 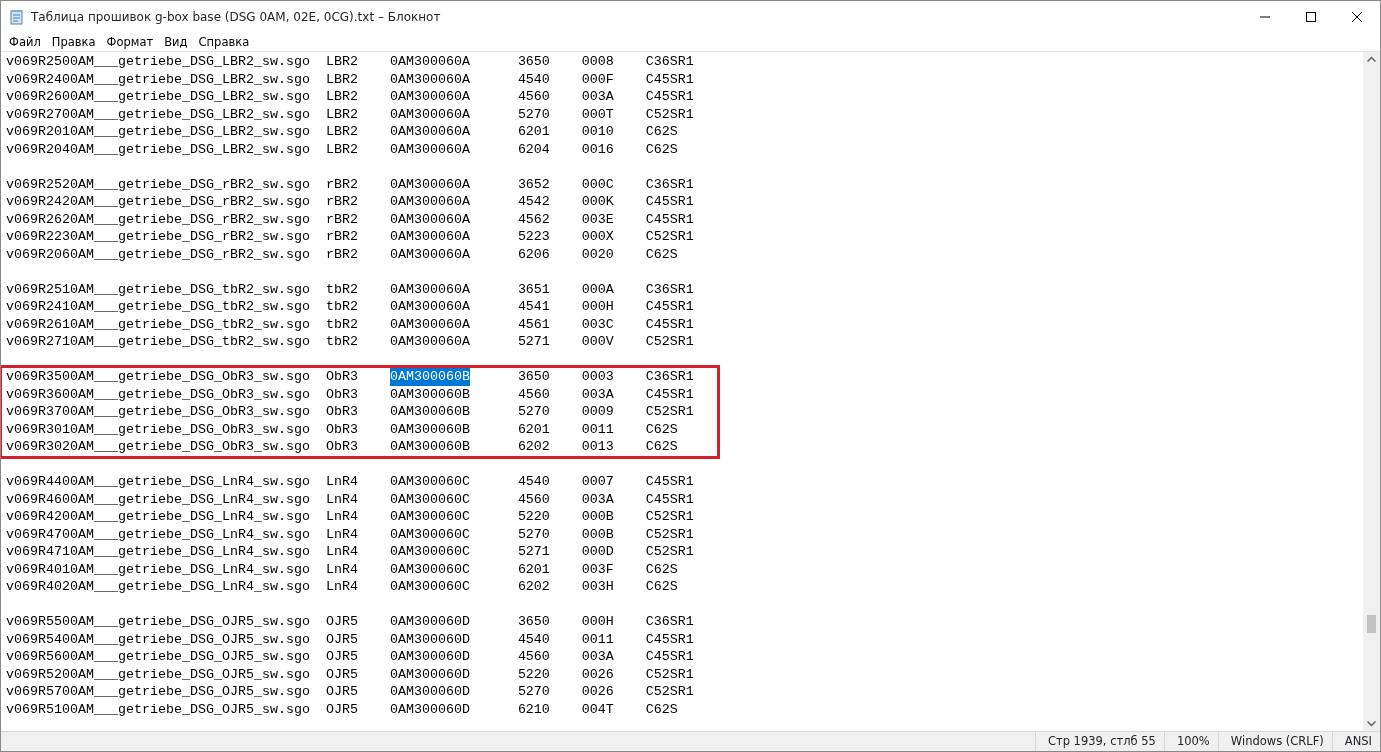 What do you see at coordinates (25, 42) in the screenshot?
I see `menu-item: Файл` at bounding box center [25, 42].